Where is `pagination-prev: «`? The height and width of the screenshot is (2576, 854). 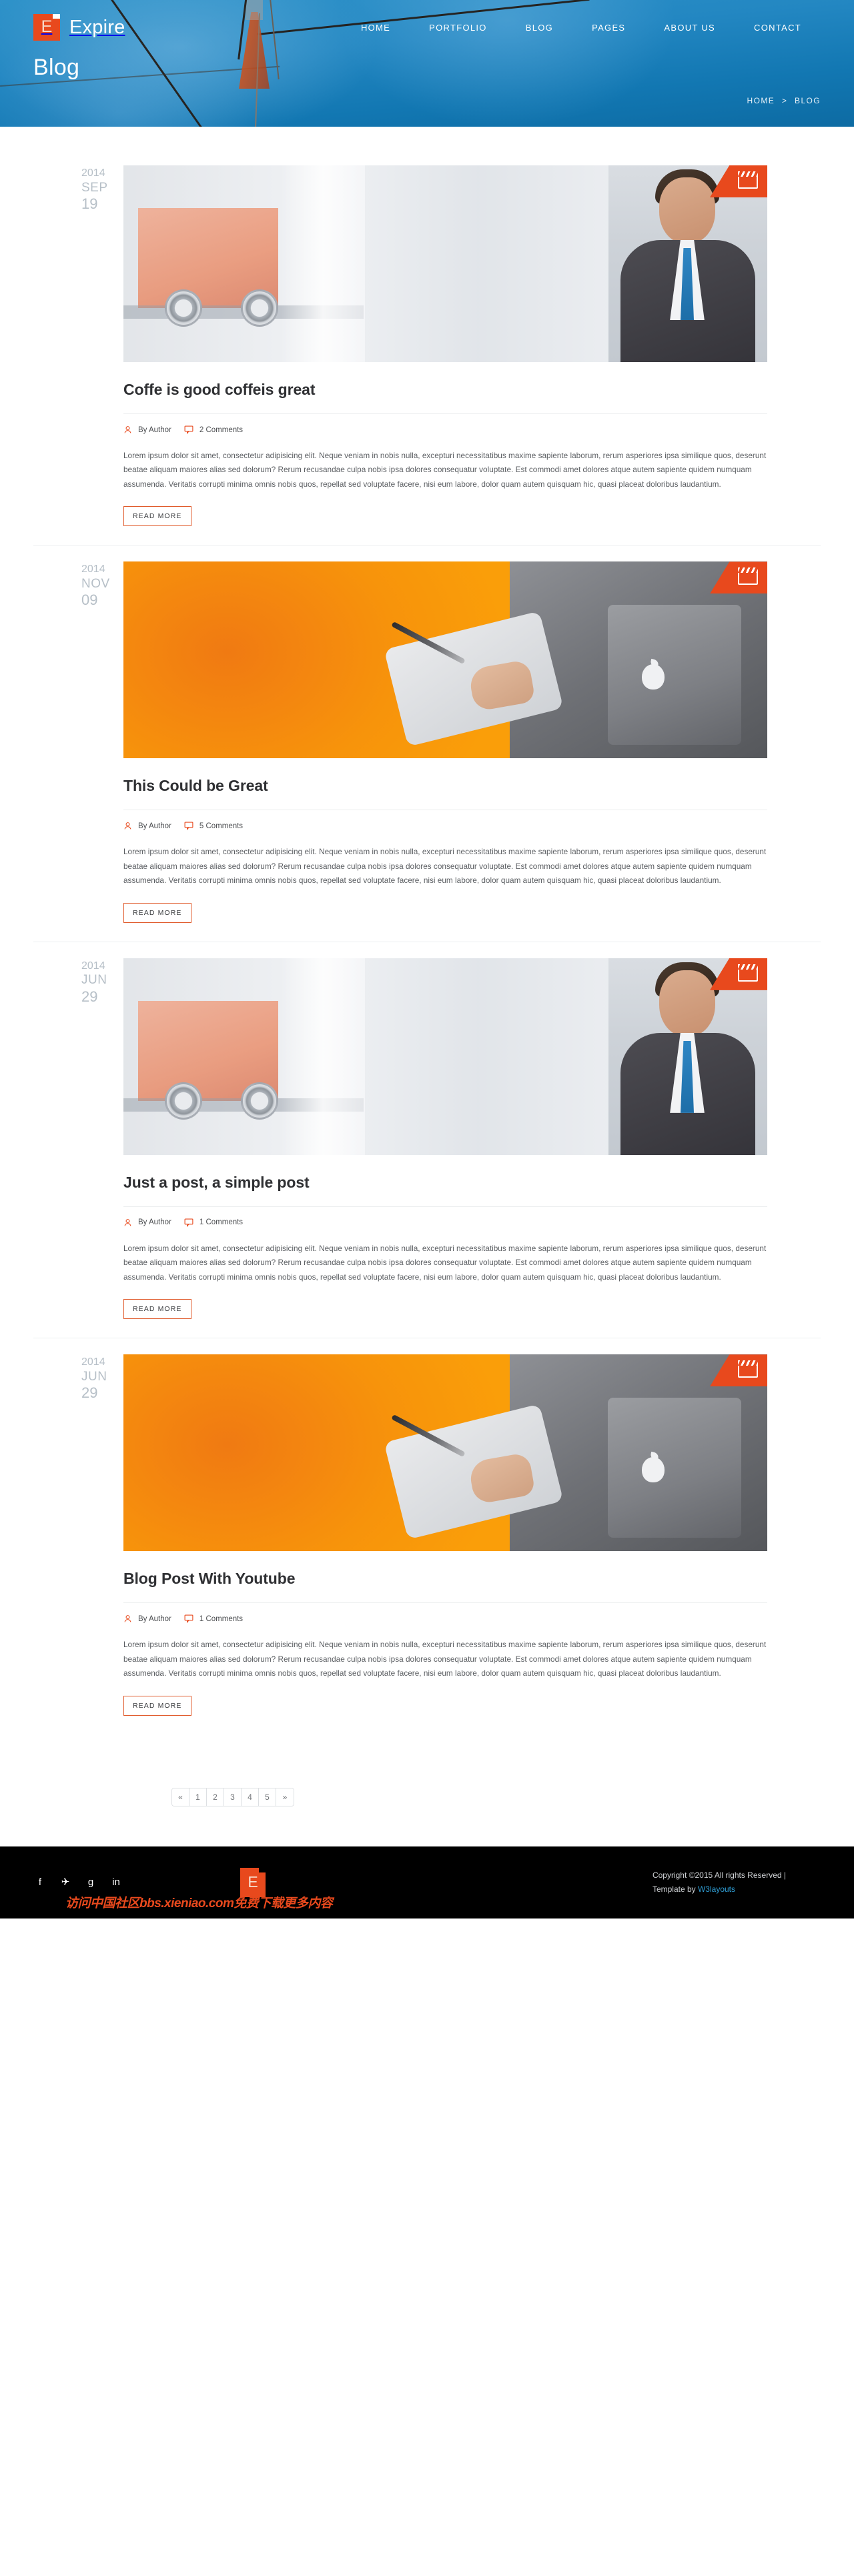
pagination-prev: « is located at coordinates (181, 1797).